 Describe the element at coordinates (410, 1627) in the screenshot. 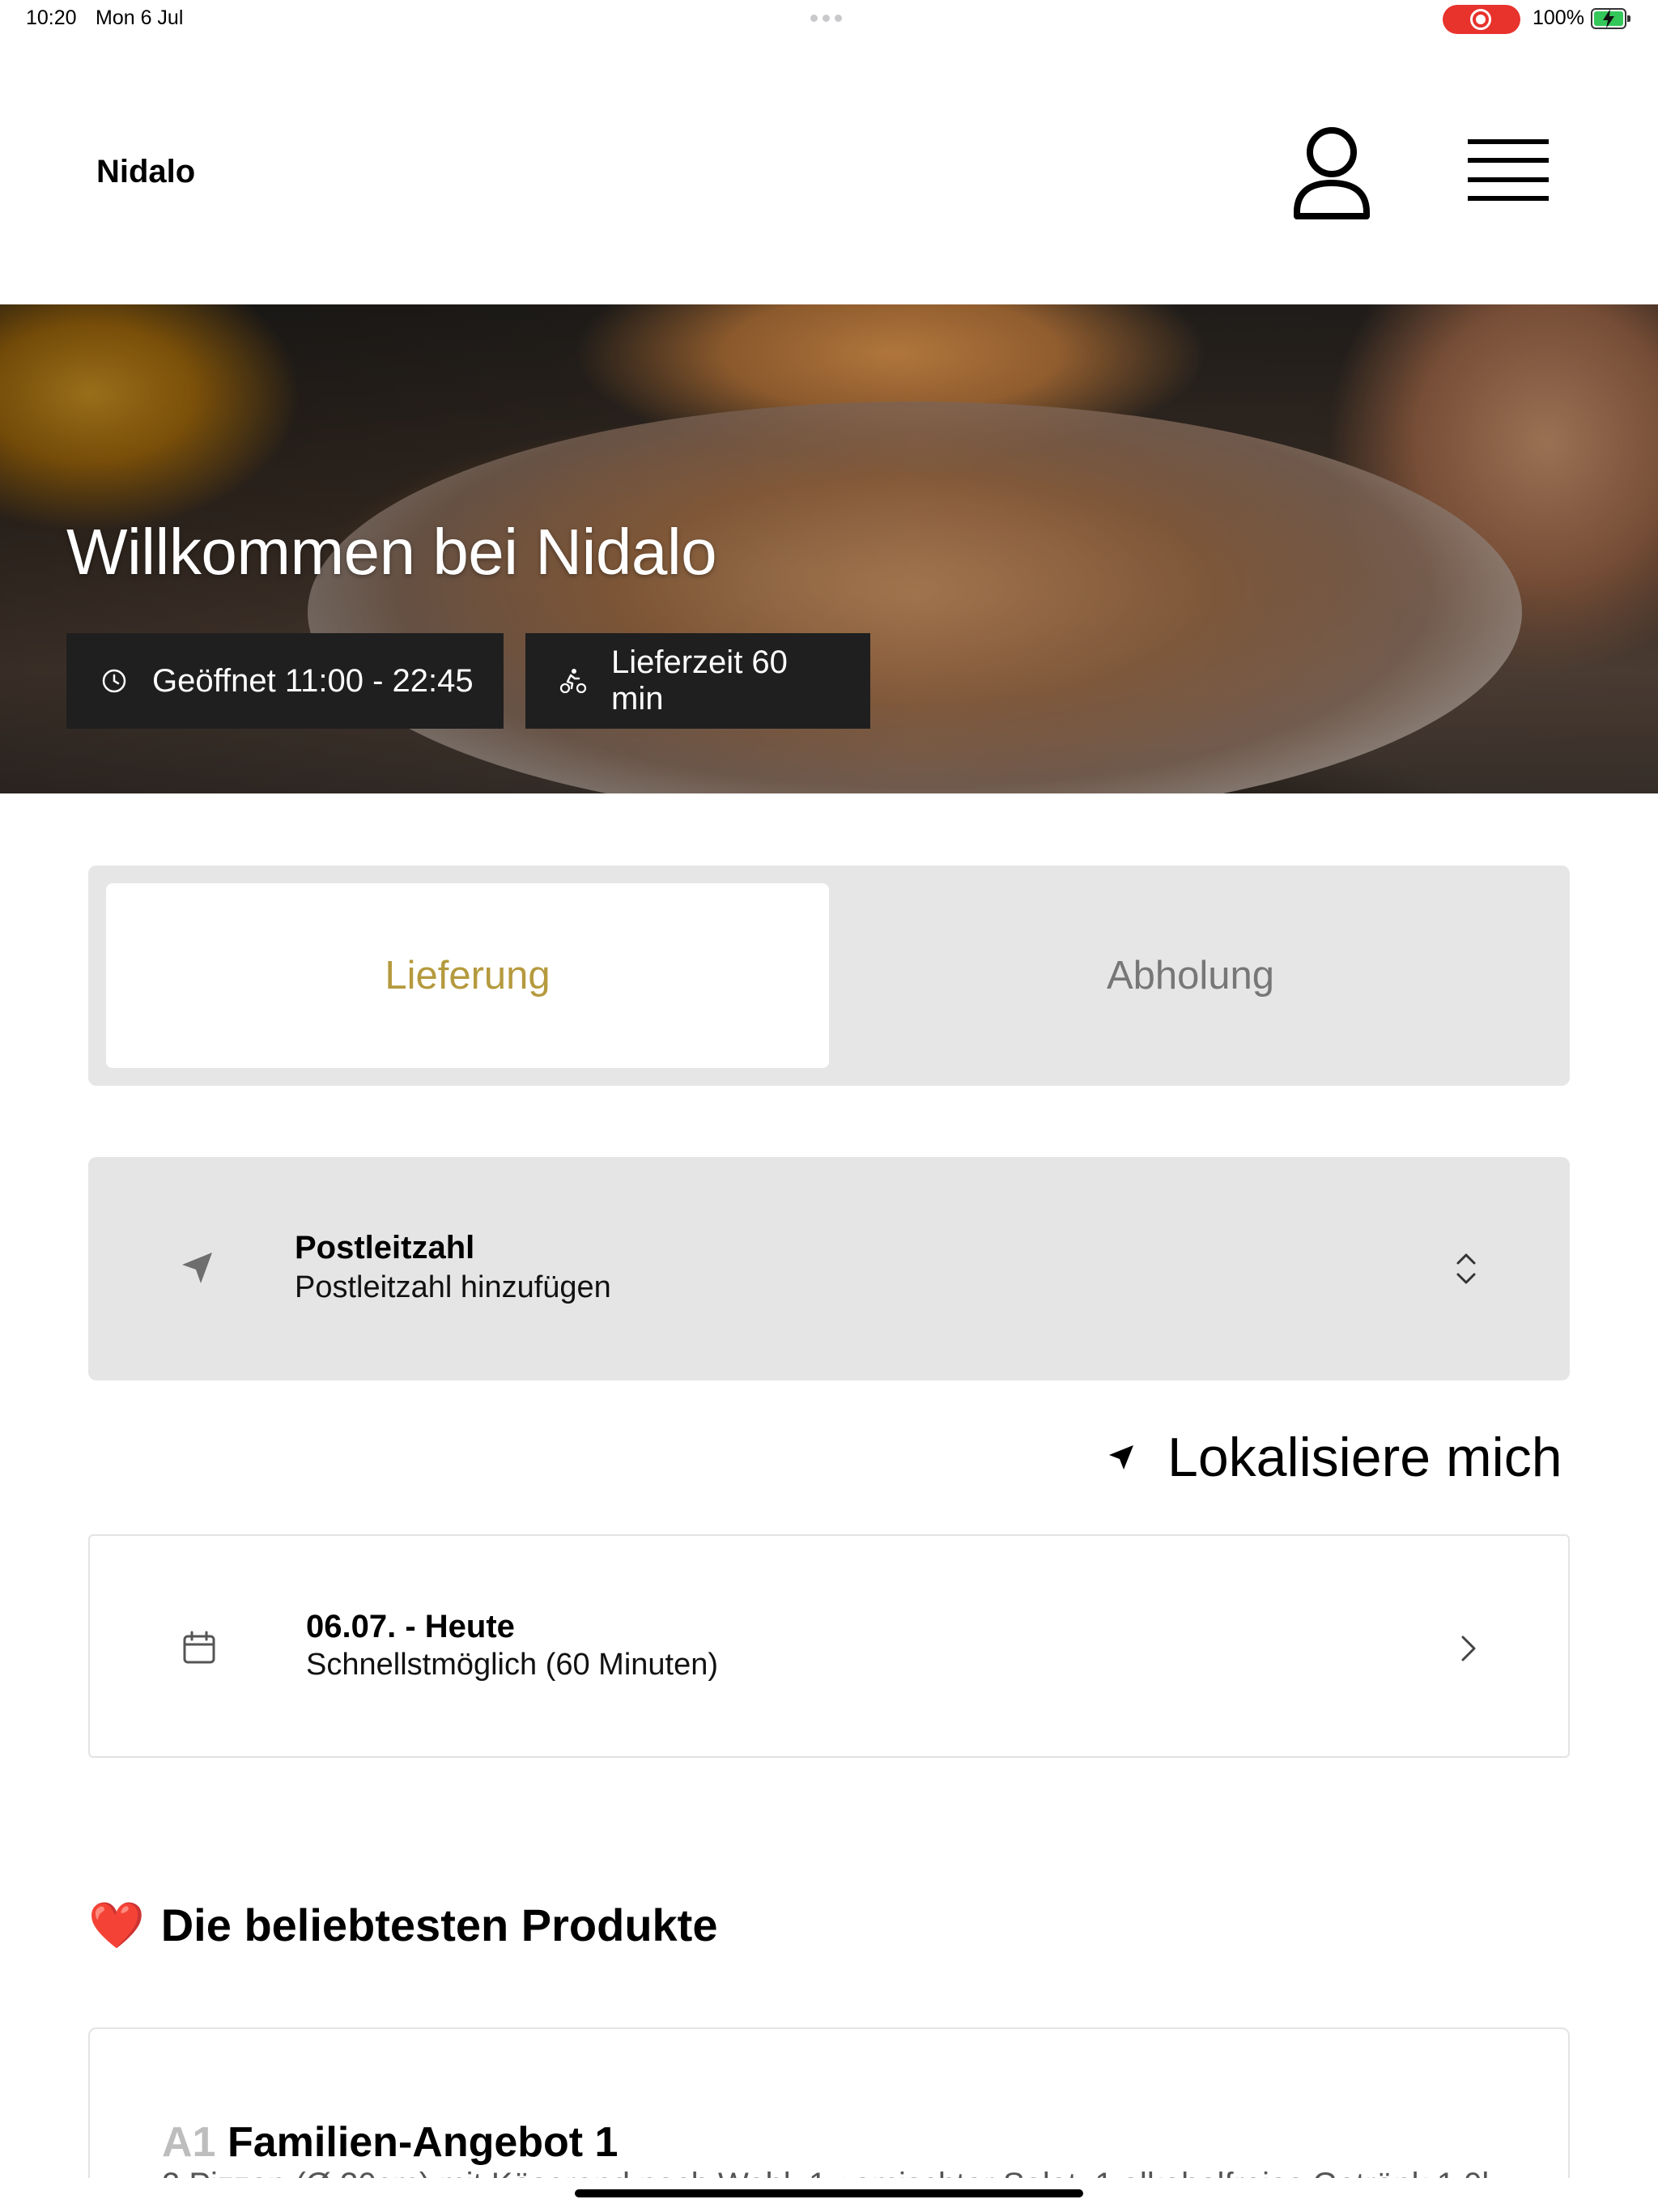

I see `delivery-date-title: 06.07. - Heute` at that location.